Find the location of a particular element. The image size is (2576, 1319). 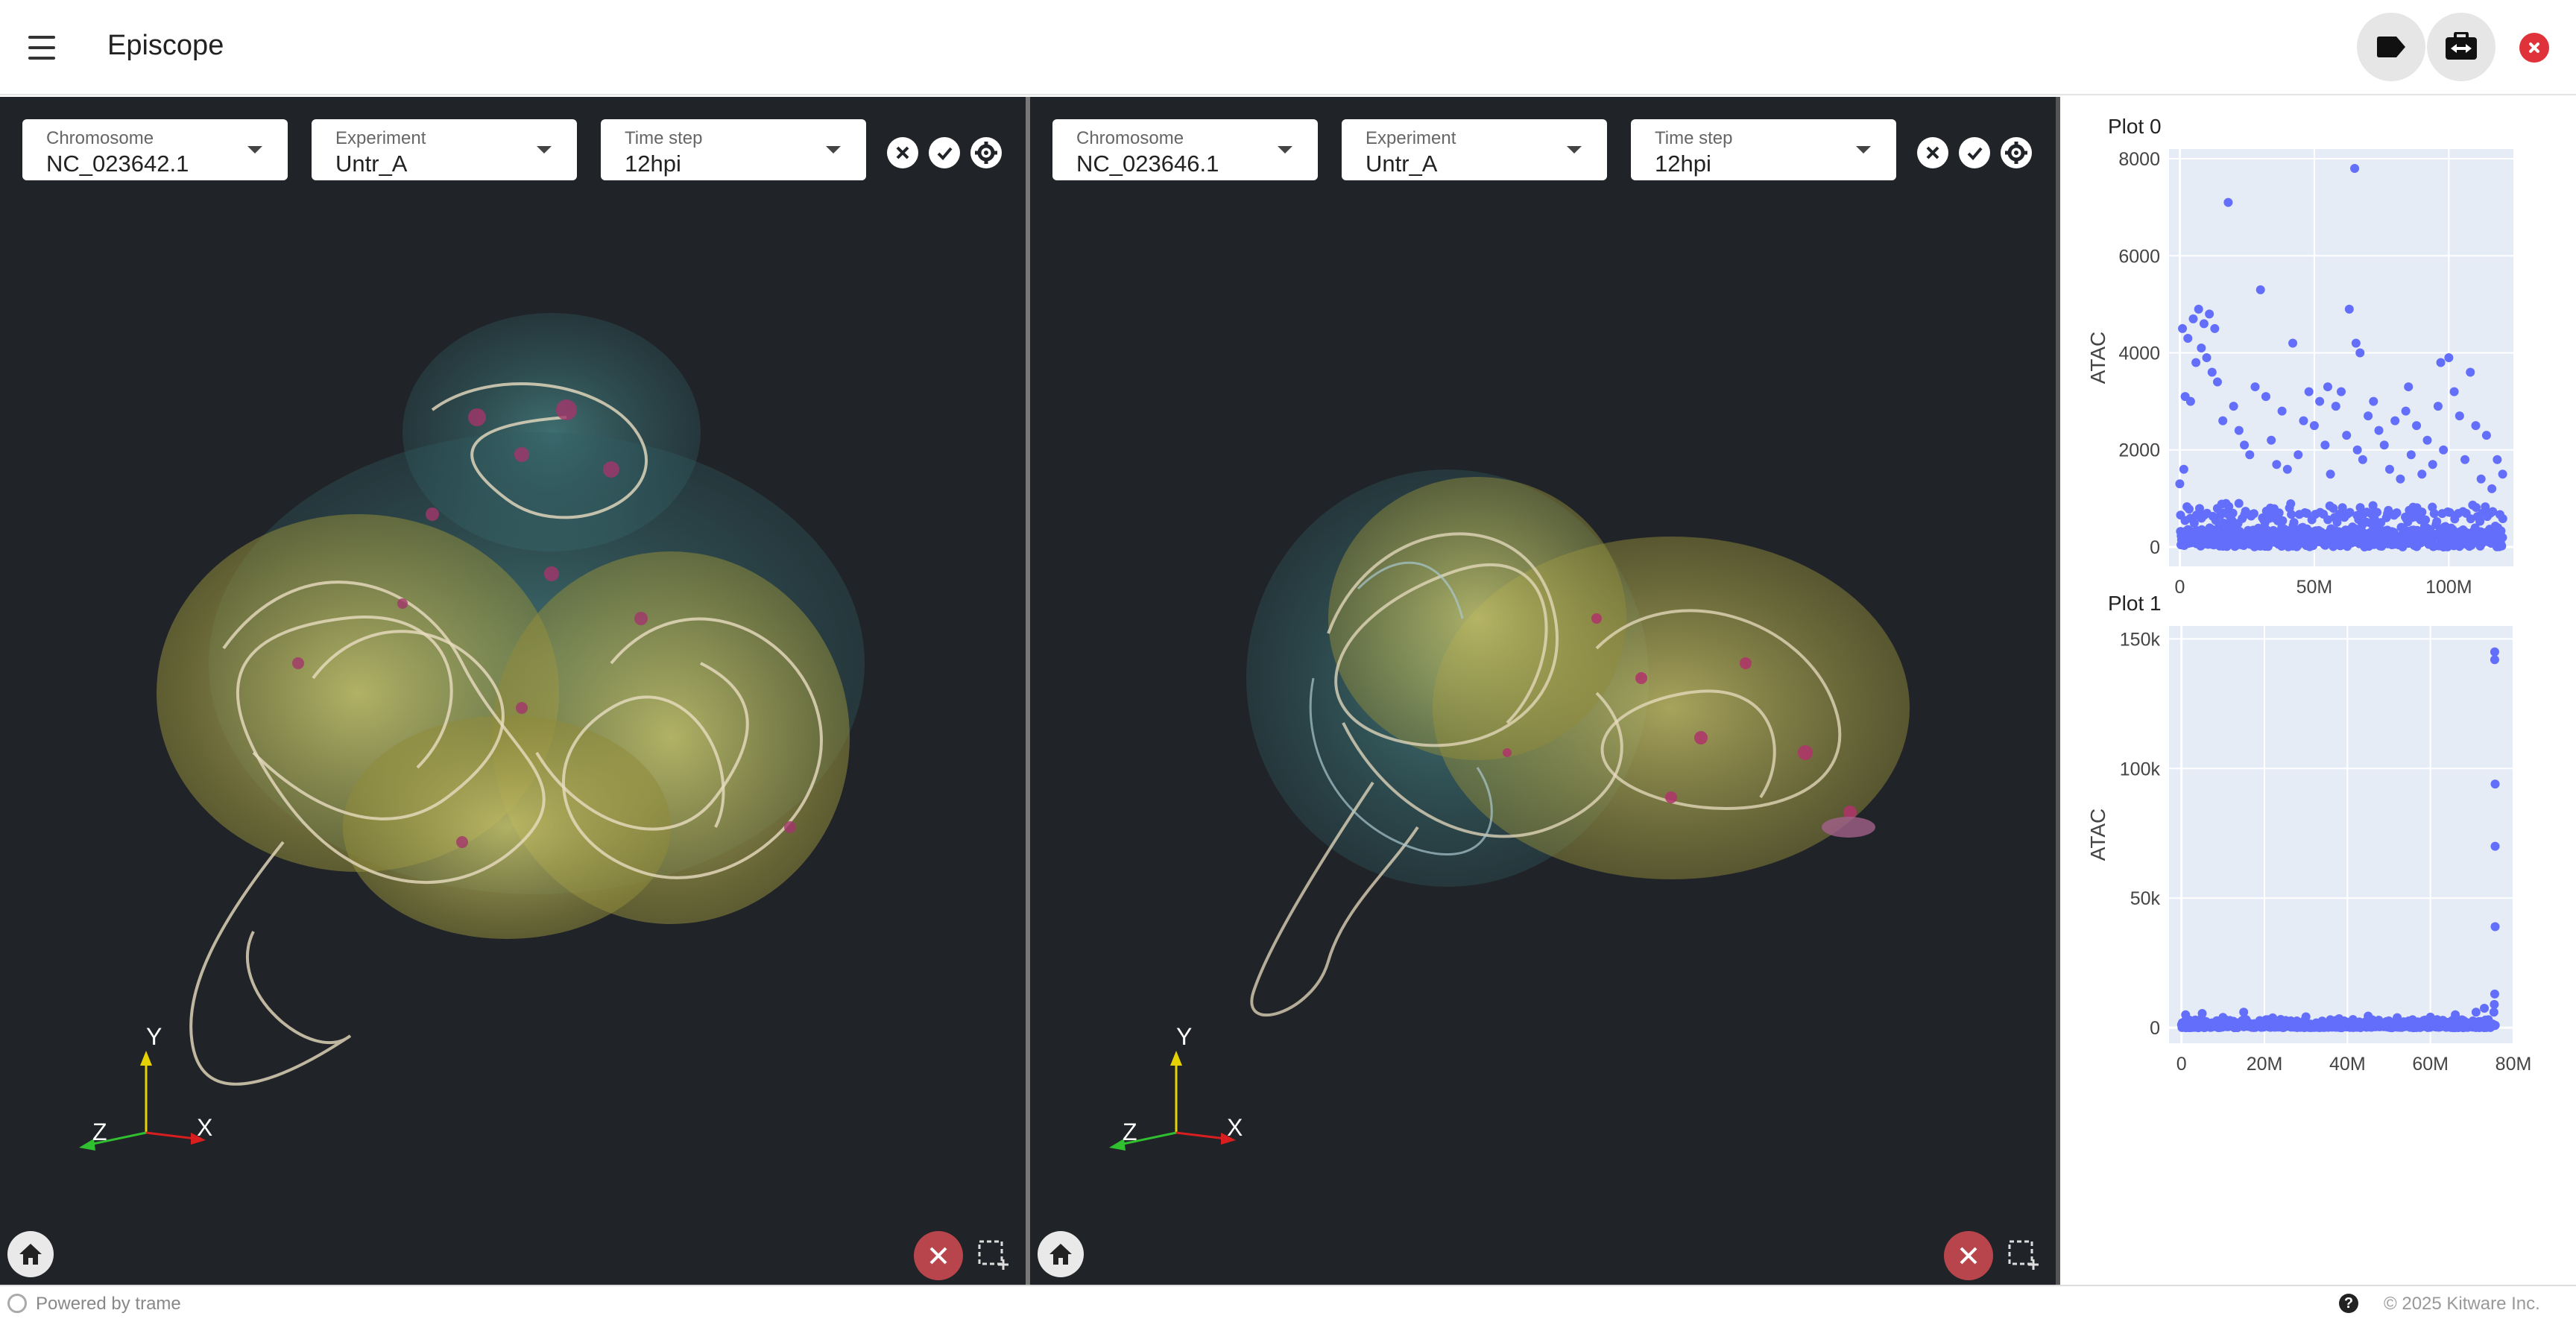

x-tick-label: 80M is located at coordinates (2514, 1064).